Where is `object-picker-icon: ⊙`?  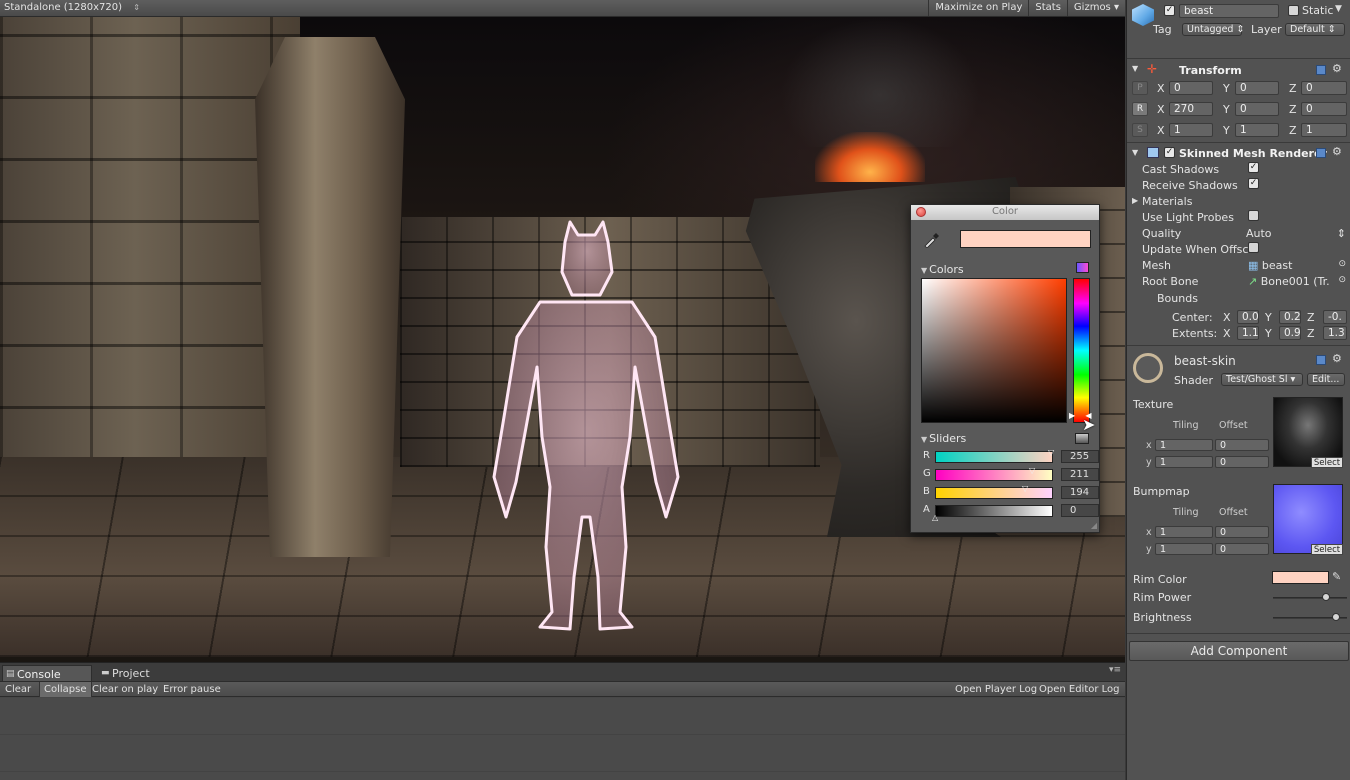 object-picker-icon: ⊙ is located at coordinates (1342, 280).